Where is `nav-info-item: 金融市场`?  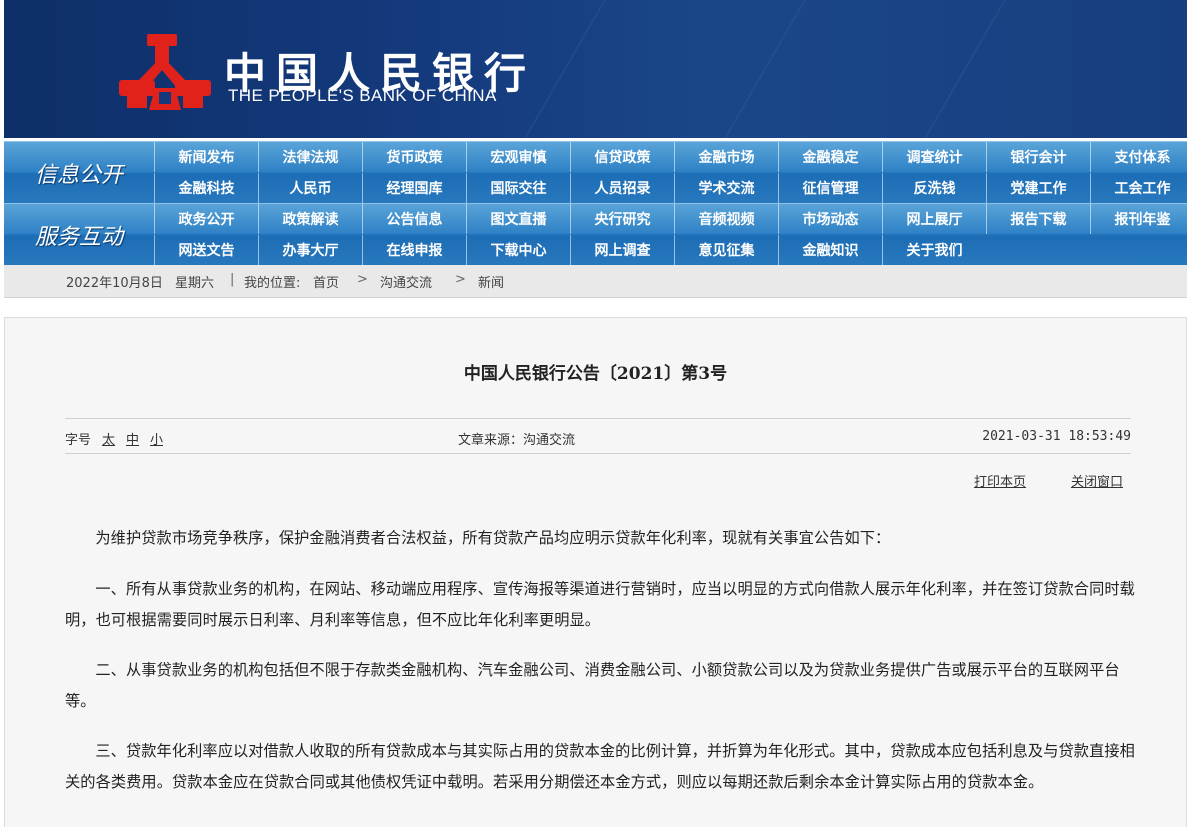 nav-info-item: 金融市场 is located at coordinates (726, 157).